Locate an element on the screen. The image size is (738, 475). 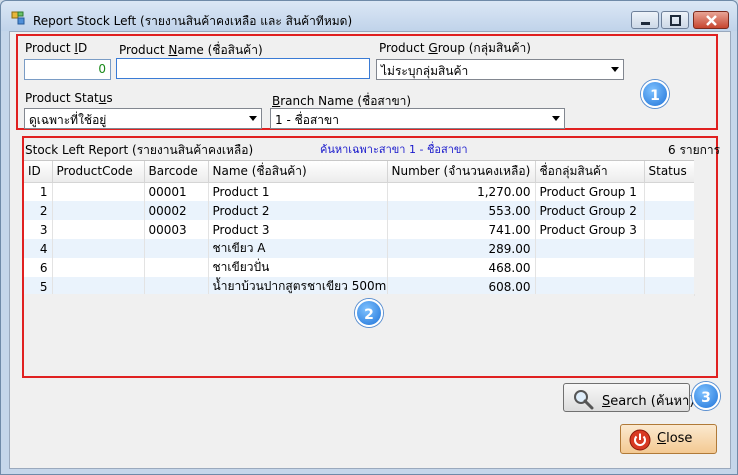
table-row: 2 00002 Product 2 553.00 Product Group 2 is located at coordinates (359, 210).